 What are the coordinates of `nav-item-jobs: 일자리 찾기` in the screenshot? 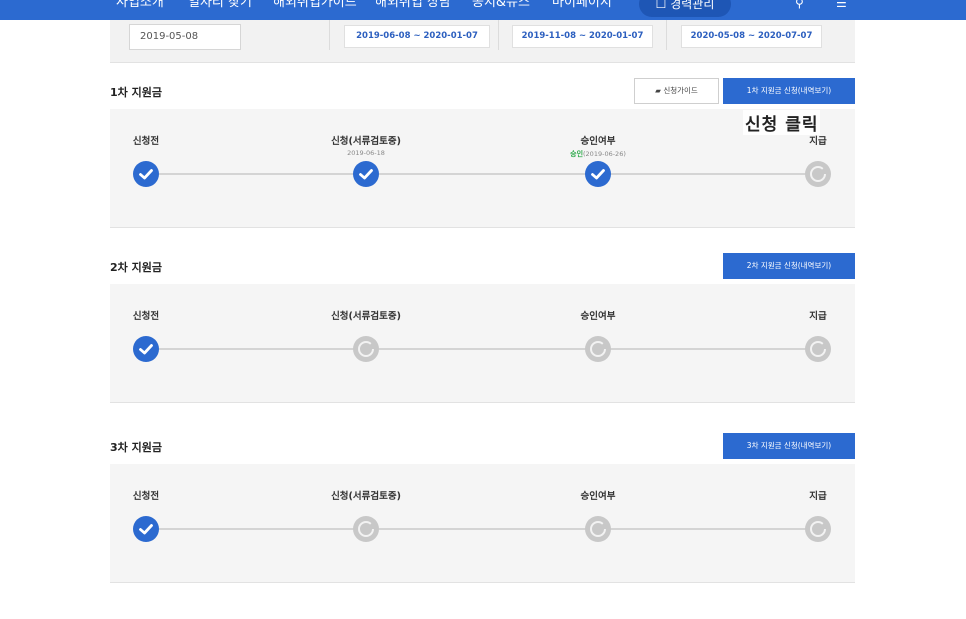 It's located at (220, 6).